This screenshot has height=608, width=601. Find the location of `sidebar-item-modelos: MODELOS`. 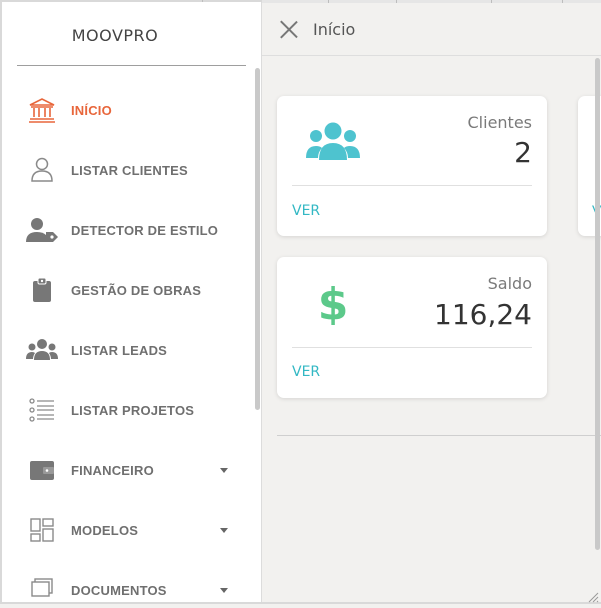

sidebar-item-modelos: MODELOS is located at coordinates (129, 530).